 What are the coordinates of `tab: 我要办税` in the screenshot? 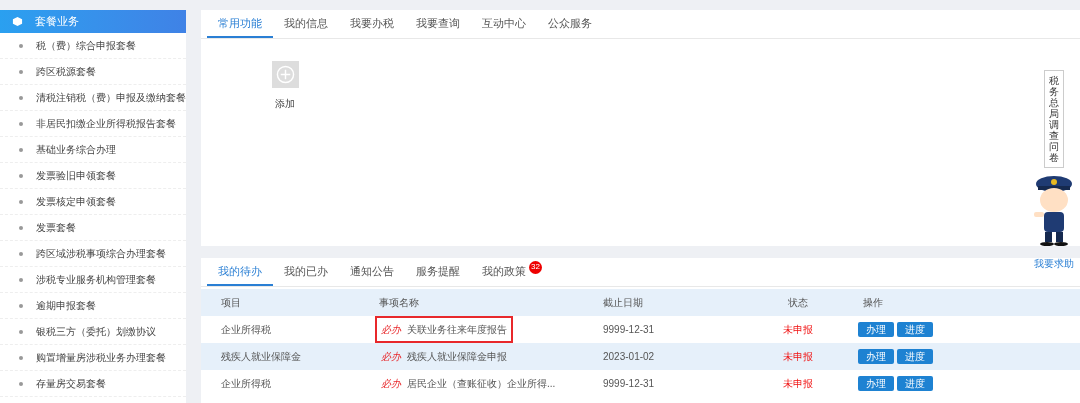 It's located at (372, 24).